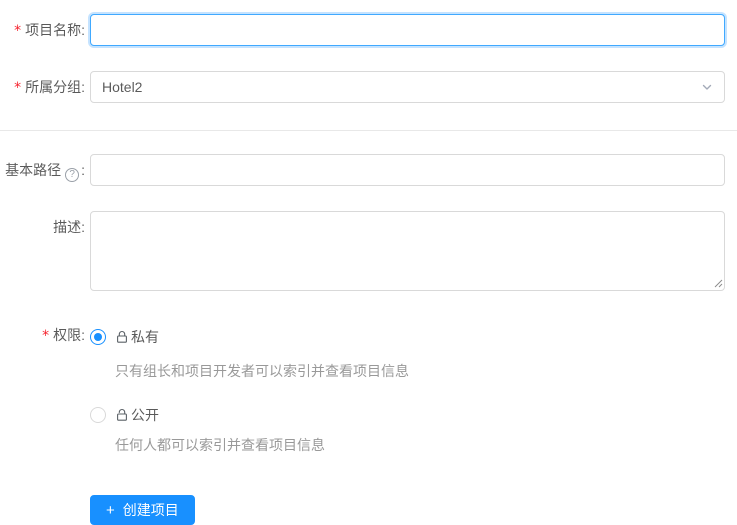 This screenshot has height=525, width=737. I want to click on radio-option-public: 公开, so click(407, 415).